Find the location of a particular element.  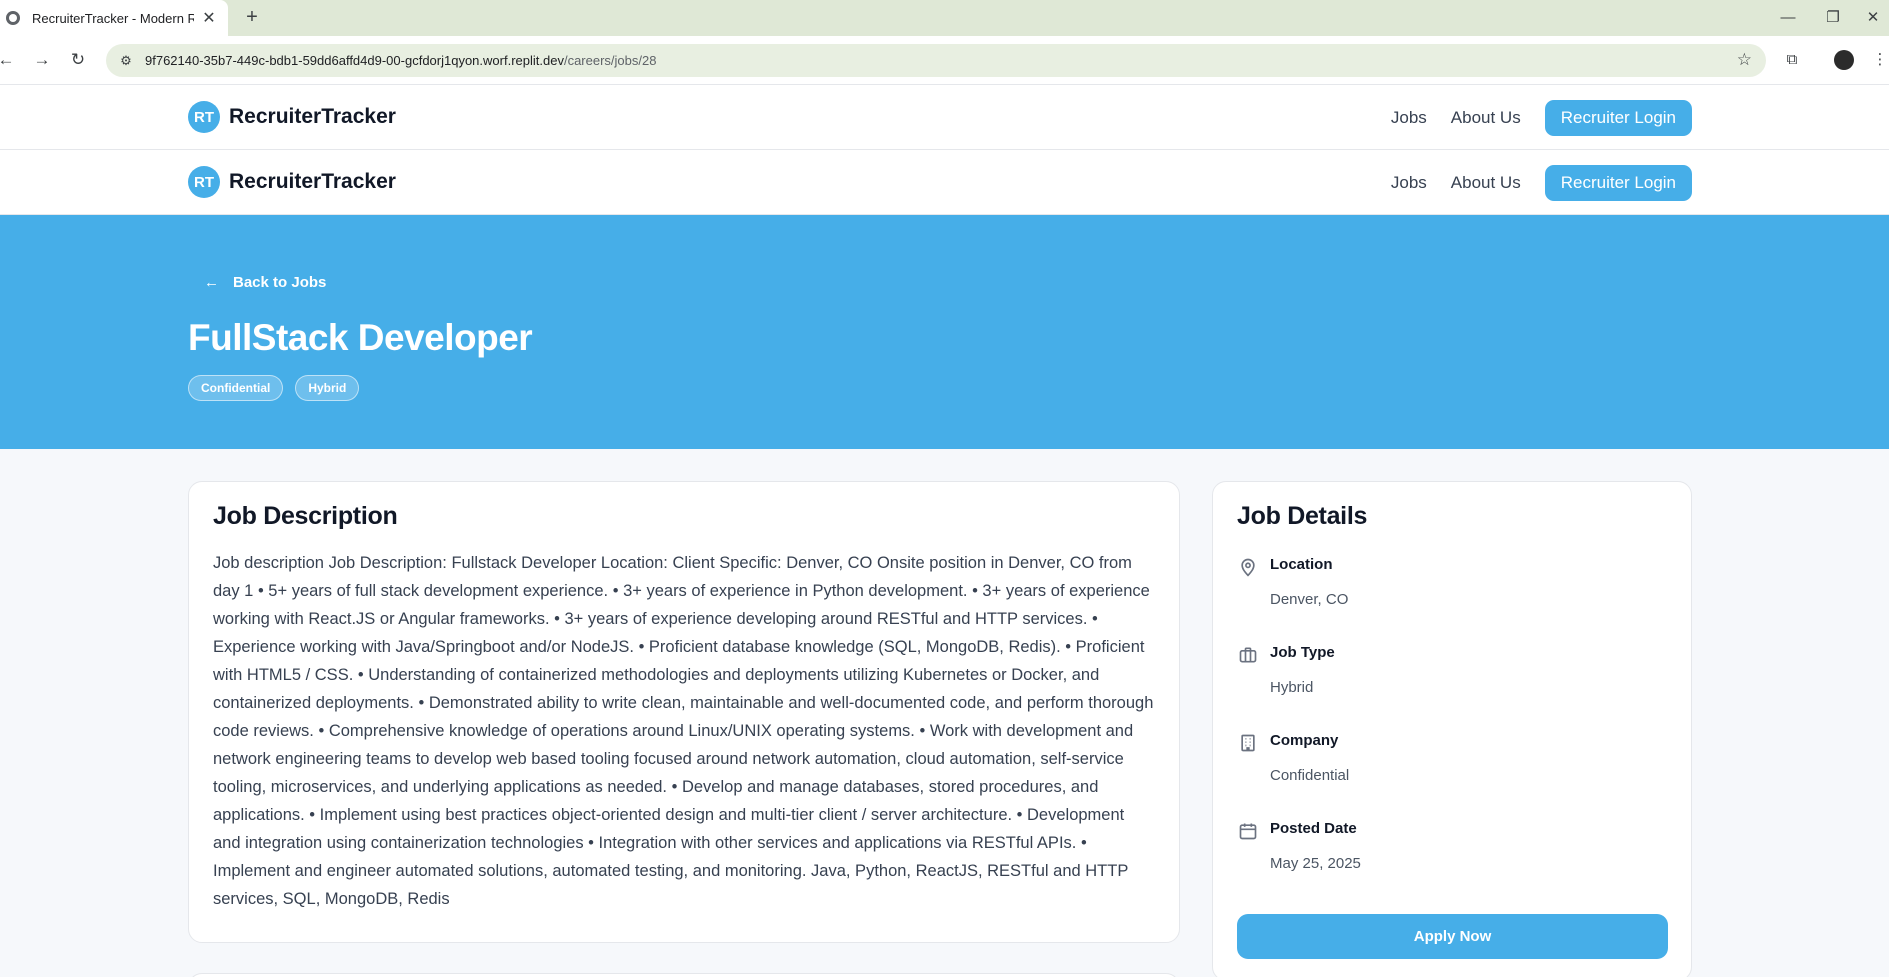

back-to-jobs-link: ← Back to Jobs is located at coordinates (265, 282).